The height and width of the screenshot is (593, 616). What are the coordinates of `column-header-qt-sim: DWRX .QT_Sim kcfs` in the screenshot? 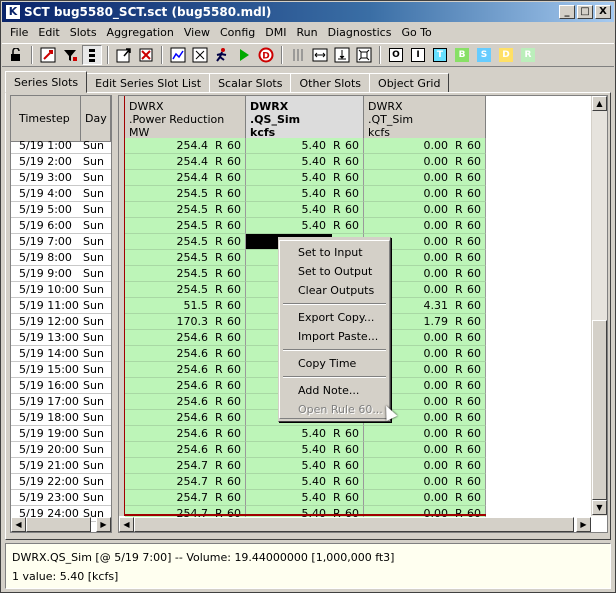 It's located at (425, 119).